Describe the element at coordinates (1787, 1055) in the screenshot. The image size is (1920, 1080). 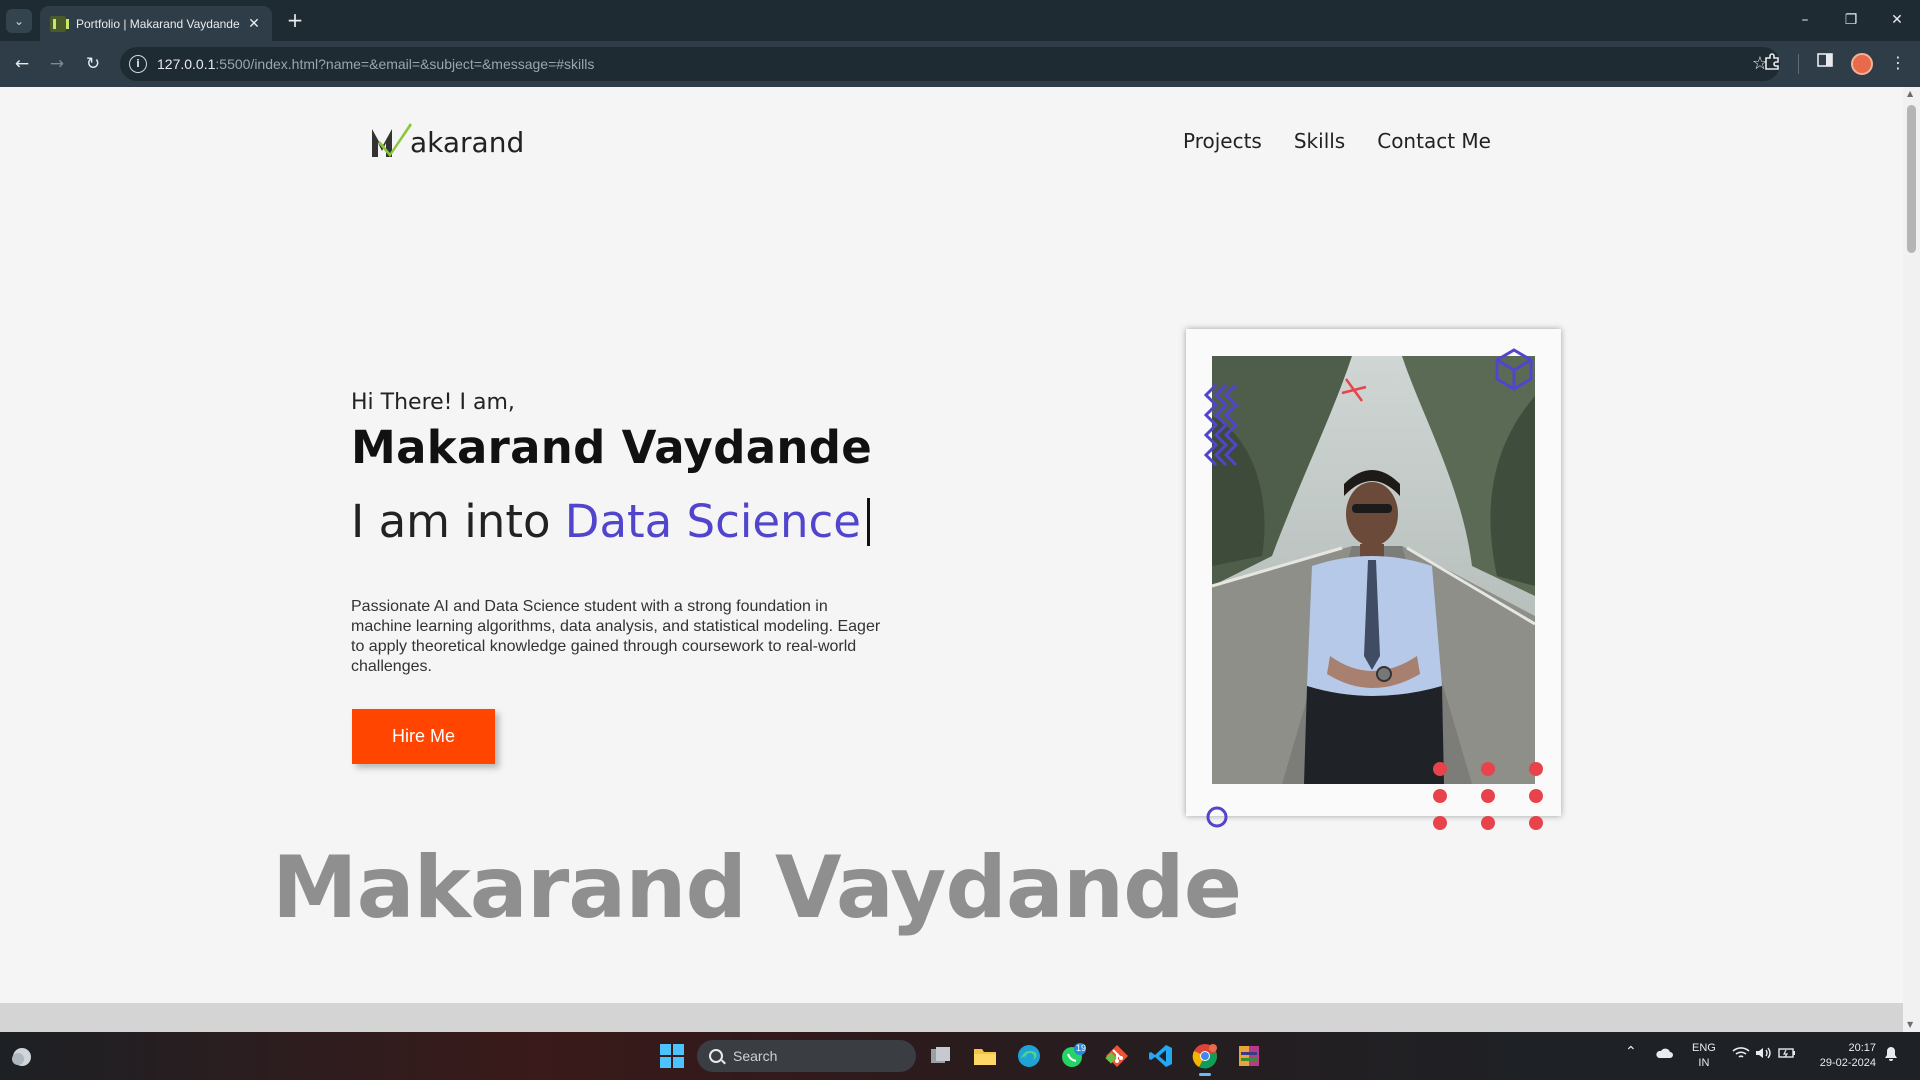
I see `battery-icon` at that location.